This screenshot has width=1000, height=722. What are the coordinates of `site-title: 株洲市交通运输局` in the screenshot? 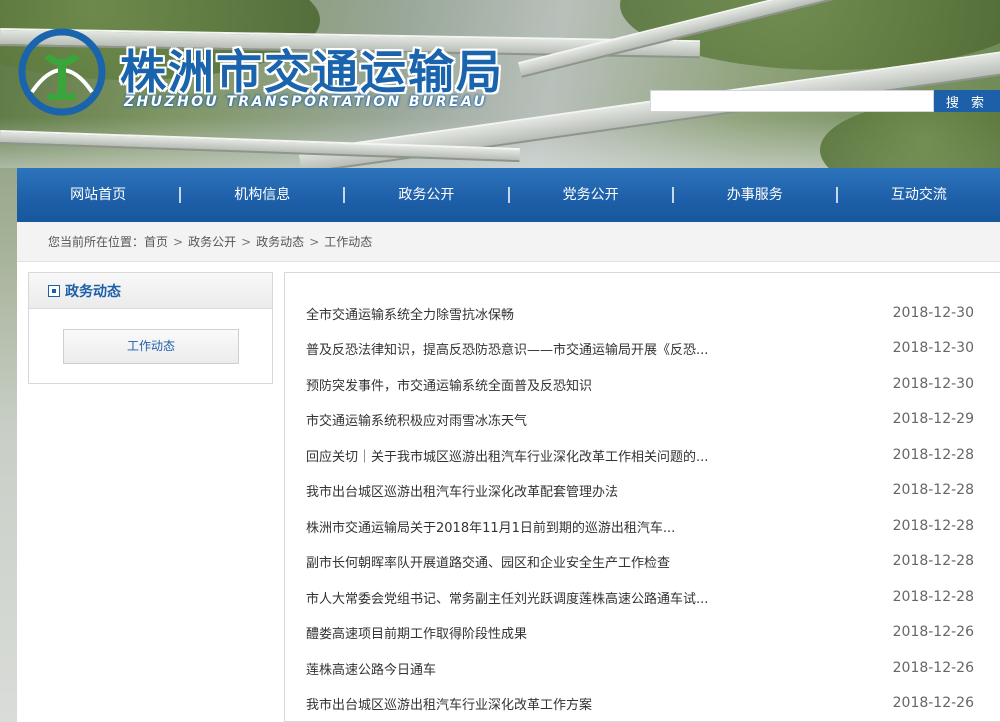 It's located at (312, 72).